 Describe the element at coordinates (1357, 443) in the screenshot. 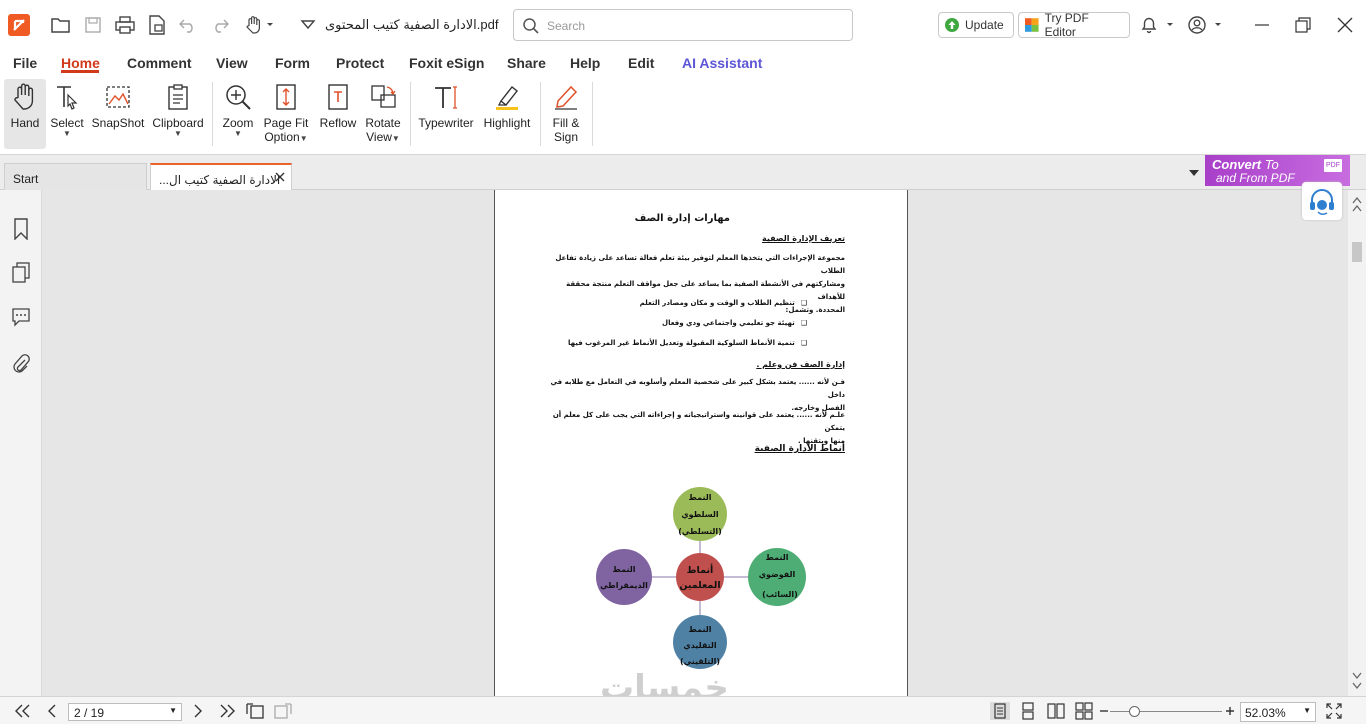

I see `vertical-scrollbar` at that location.